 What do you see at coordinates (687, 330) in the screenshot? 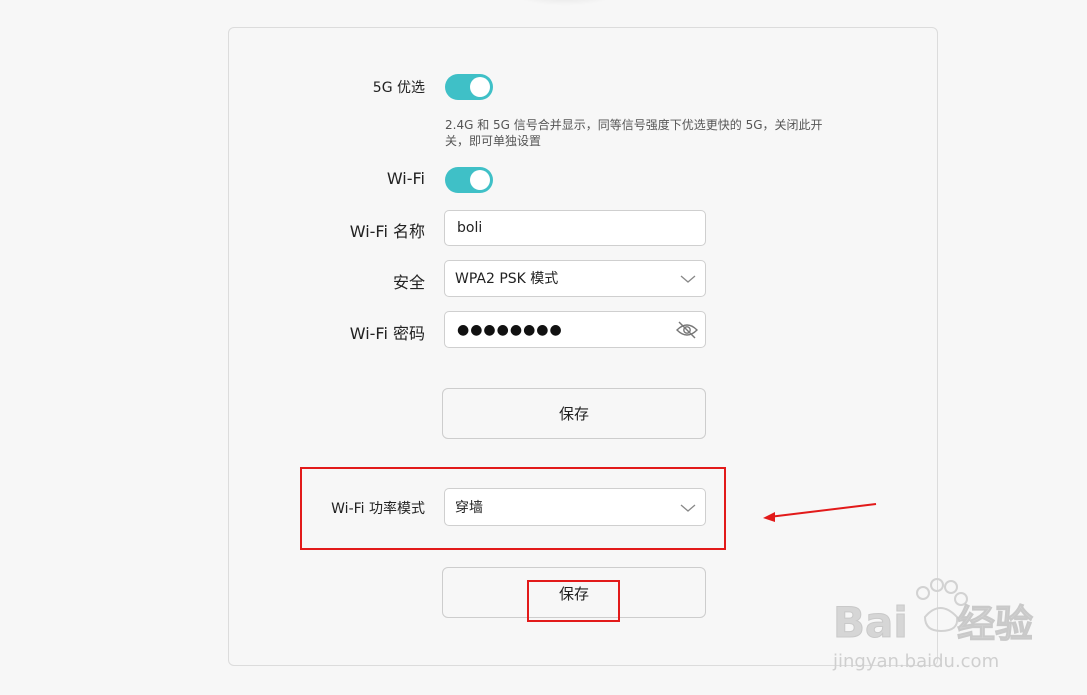
I see `eye-off-icon` at bounding box center [687, 330].